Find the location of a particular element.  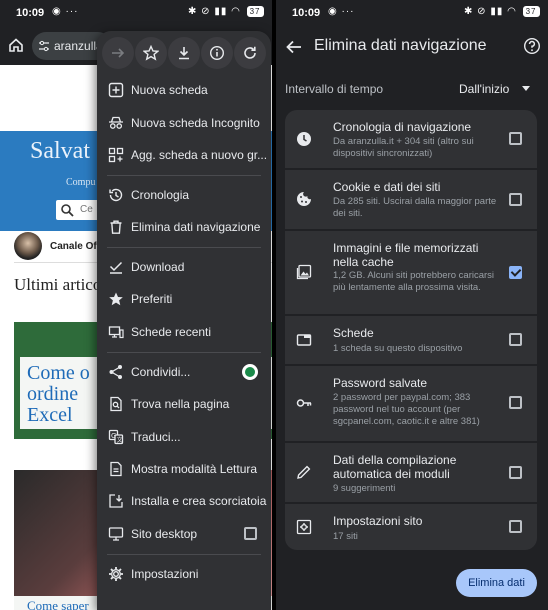

back-arrow-icon is located at coordinates (294, 47).